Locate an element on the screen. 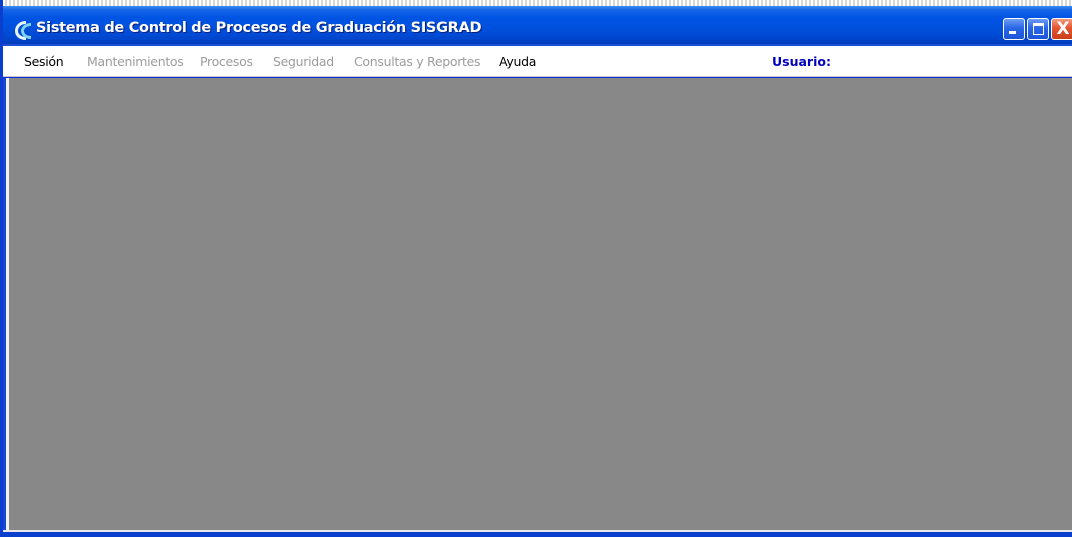 The width and height of the screenshot is (1072, 537). menu-procesos: Procesos is located at coordinates (226, 61).